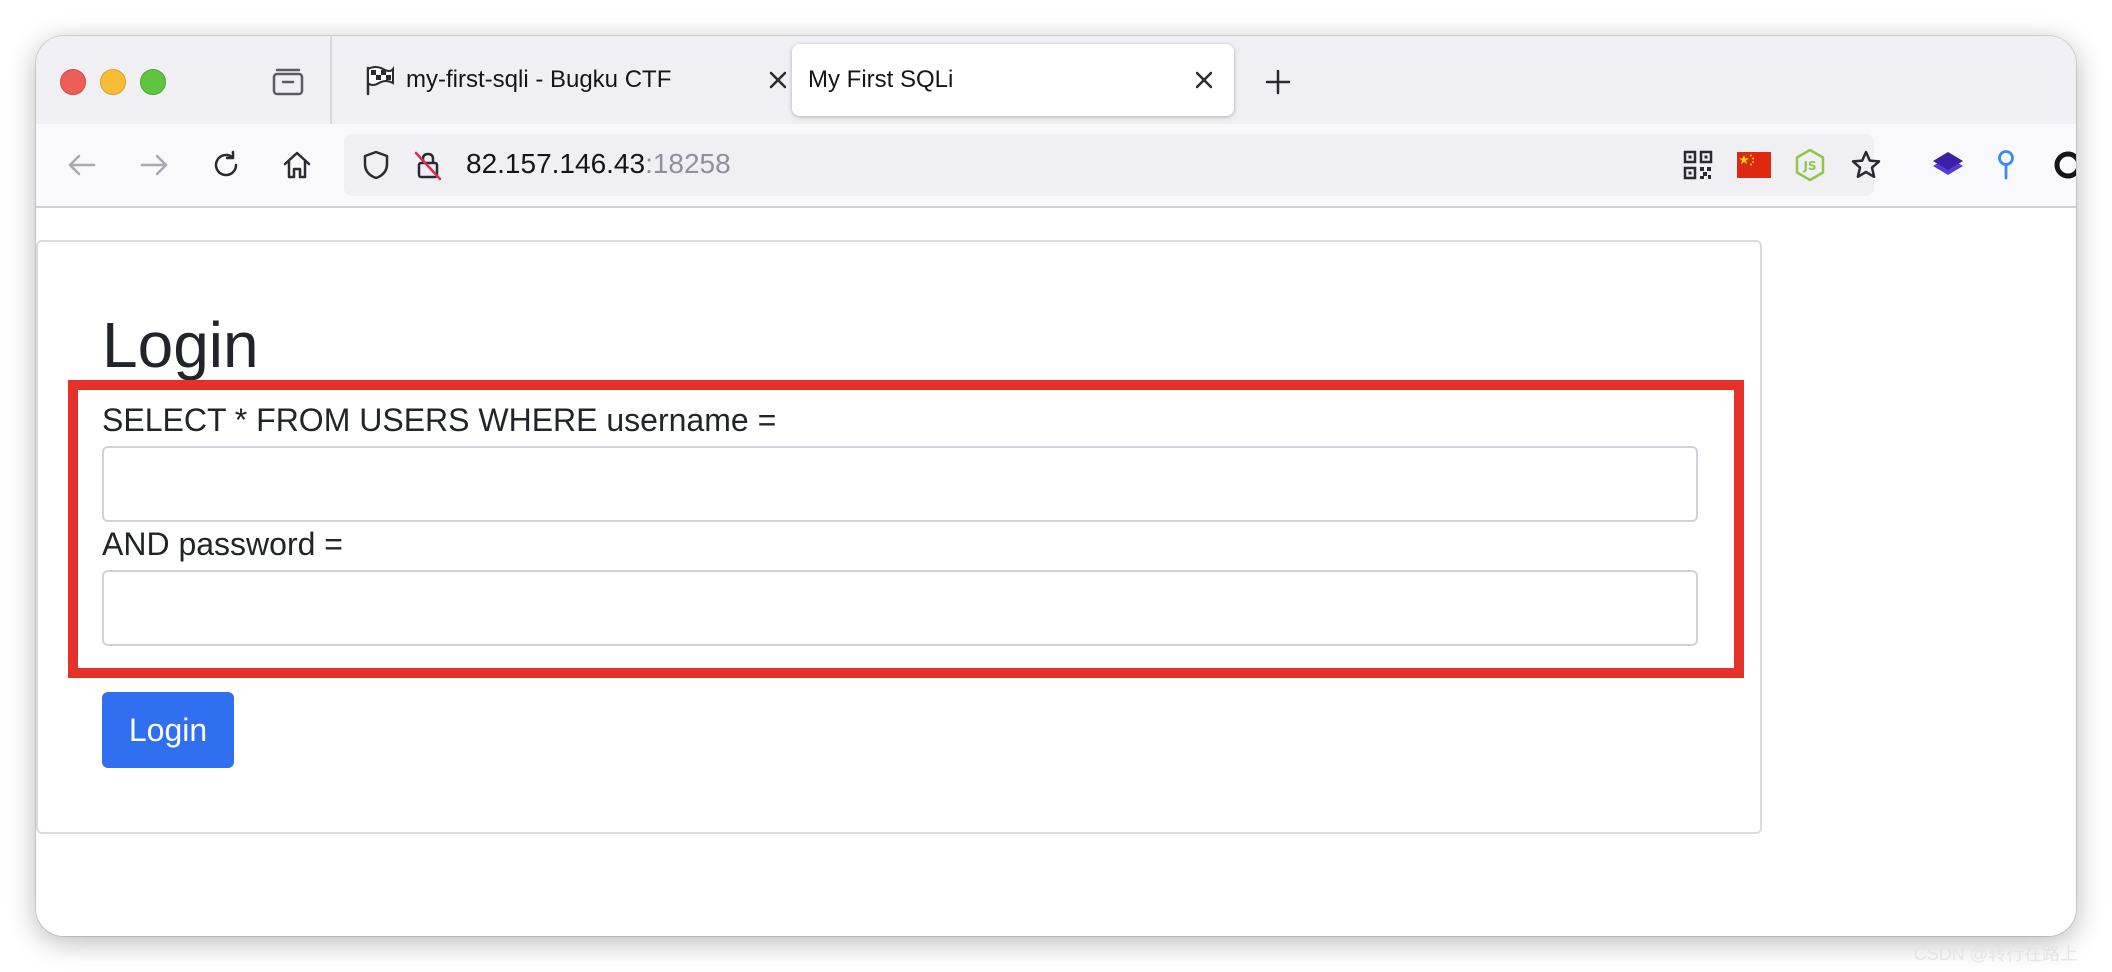 This screenshot has width=2112, height=972. Describe the element at coordinates (82, 165) in the screenshot. I see `back-arrow-icon` at that location.